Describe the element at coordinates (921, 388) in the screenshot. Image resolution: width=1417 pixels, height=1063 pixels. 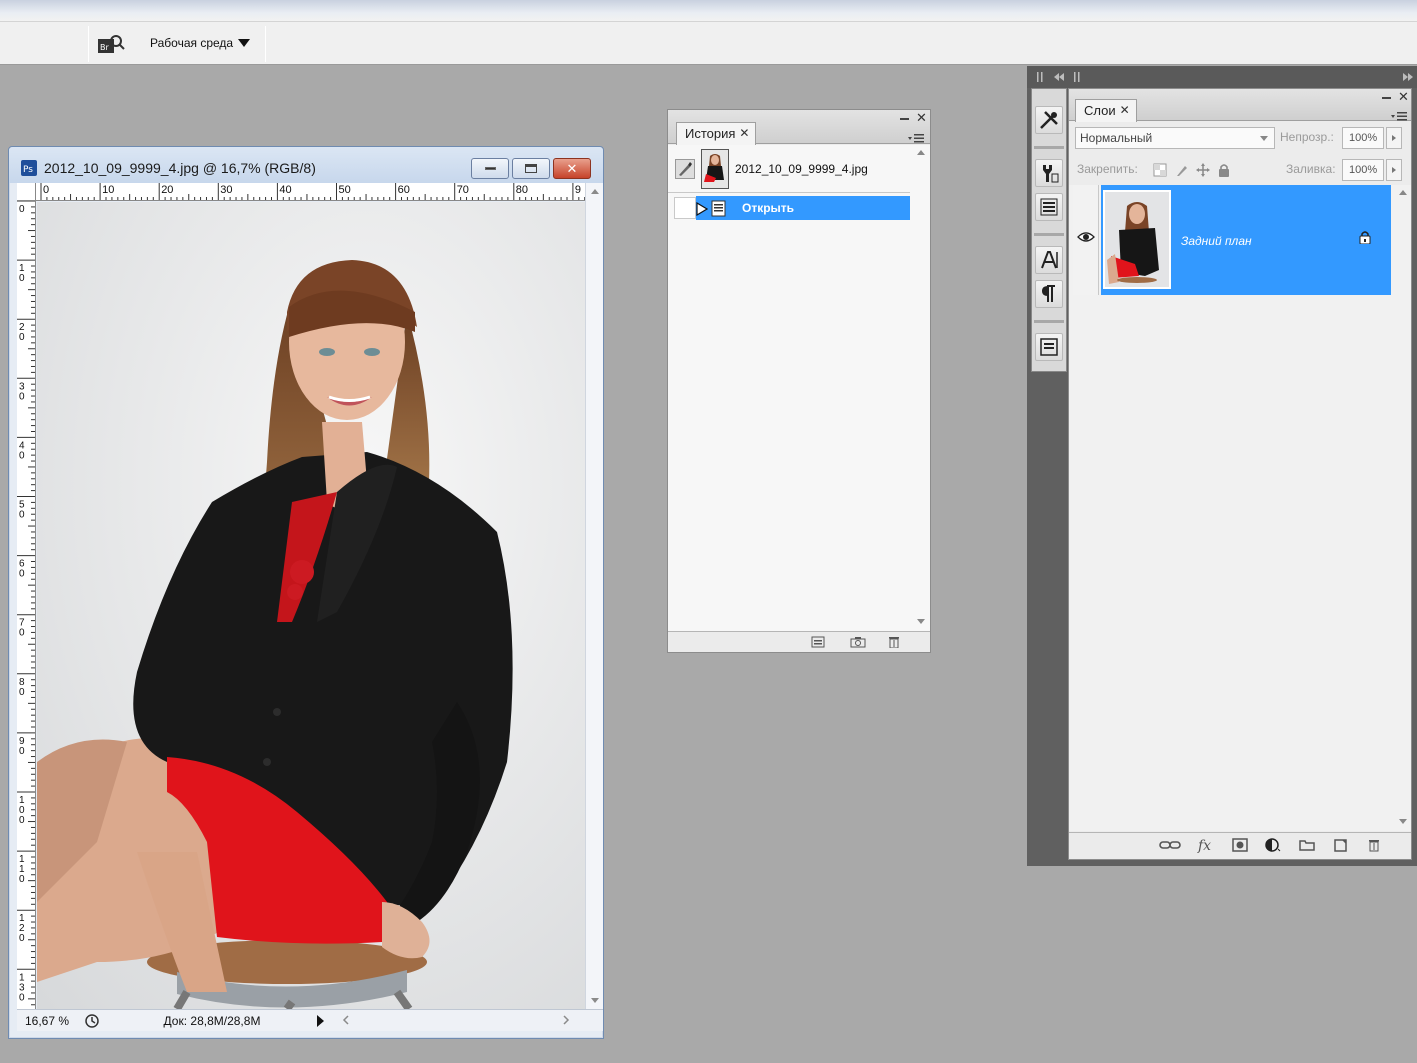
I see `history-scrollbar` at that location.